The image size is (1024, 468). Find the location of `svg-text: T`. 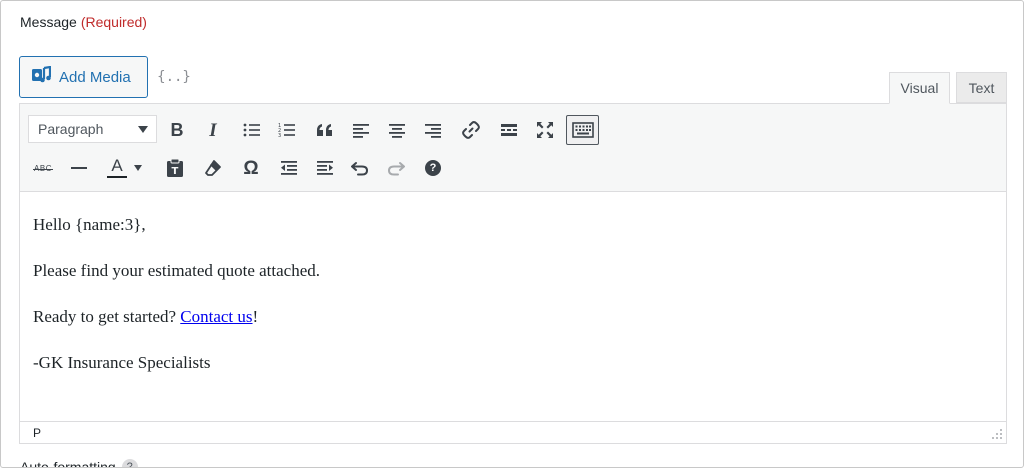

svg-text: T is located at coordinates (175, 171).